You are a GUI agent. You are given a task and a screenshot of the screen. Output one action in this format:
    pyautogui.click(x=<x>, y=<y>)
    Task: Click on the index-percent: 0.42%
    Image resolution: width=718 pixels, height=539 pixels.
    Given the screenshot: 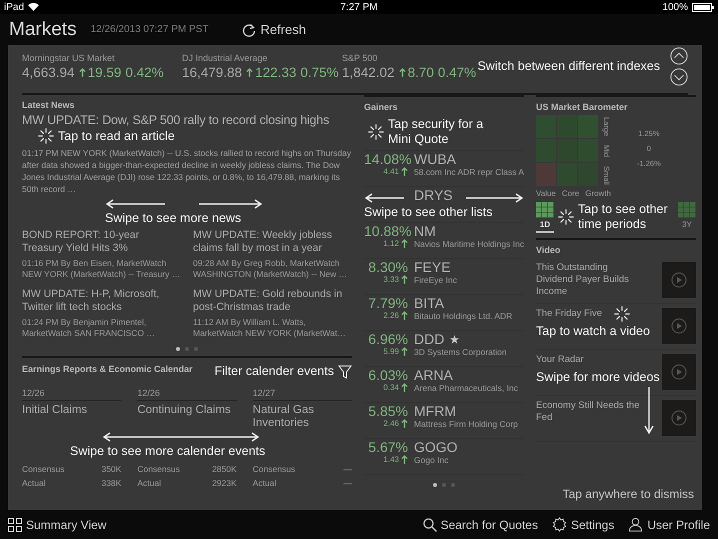 What is the action you would take?
    pyautogui.click(x=144, y=72)
    